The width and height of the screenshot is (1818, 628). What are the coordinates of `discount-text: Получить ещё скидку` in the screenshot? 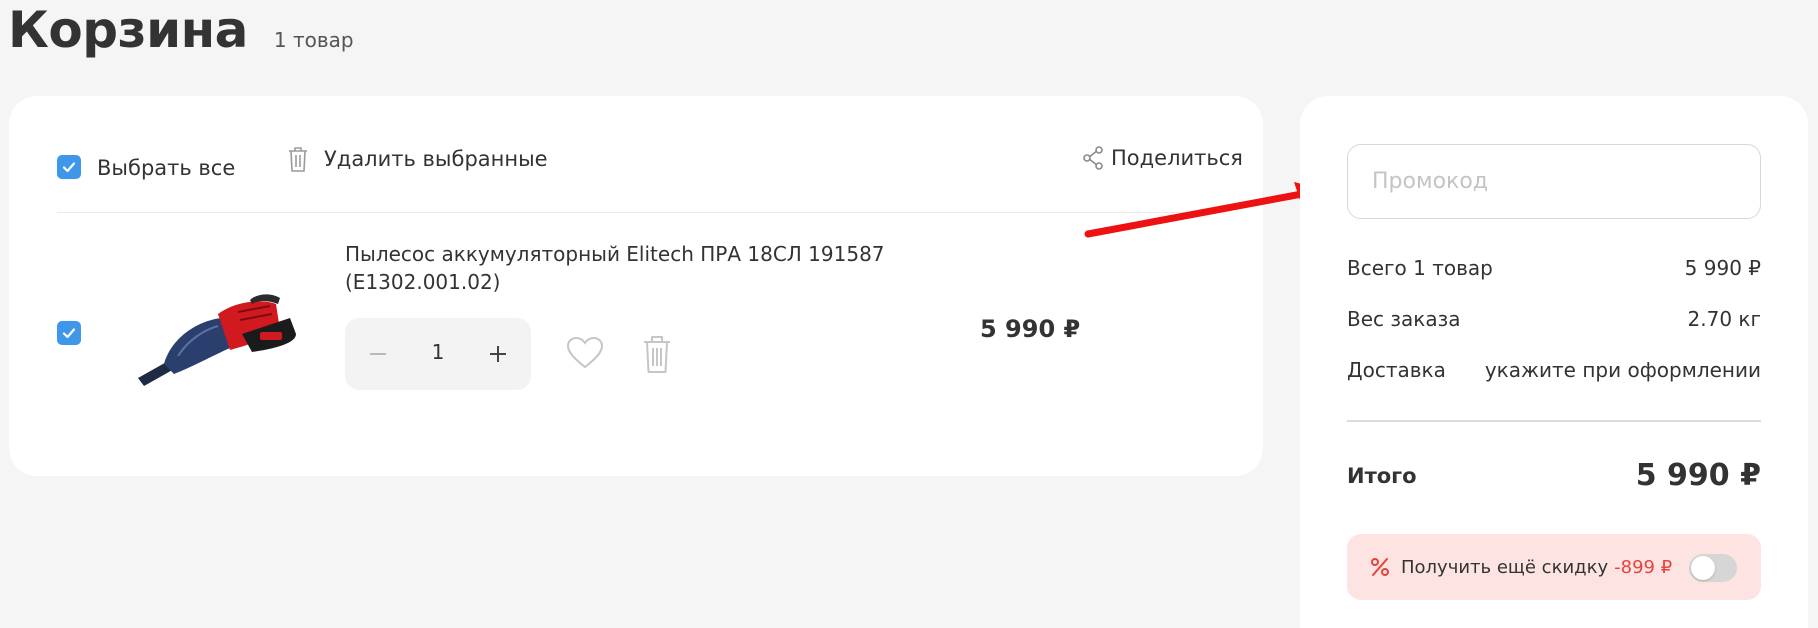 It's located at (1505, 567).